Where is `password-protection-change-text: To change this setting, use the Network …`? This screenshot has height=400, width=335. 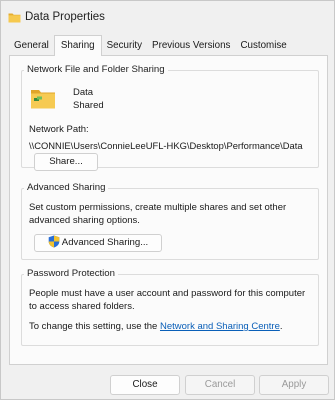 password-protection-change-text: To change this setting, use the Network … is located at coordinates (156, 326).